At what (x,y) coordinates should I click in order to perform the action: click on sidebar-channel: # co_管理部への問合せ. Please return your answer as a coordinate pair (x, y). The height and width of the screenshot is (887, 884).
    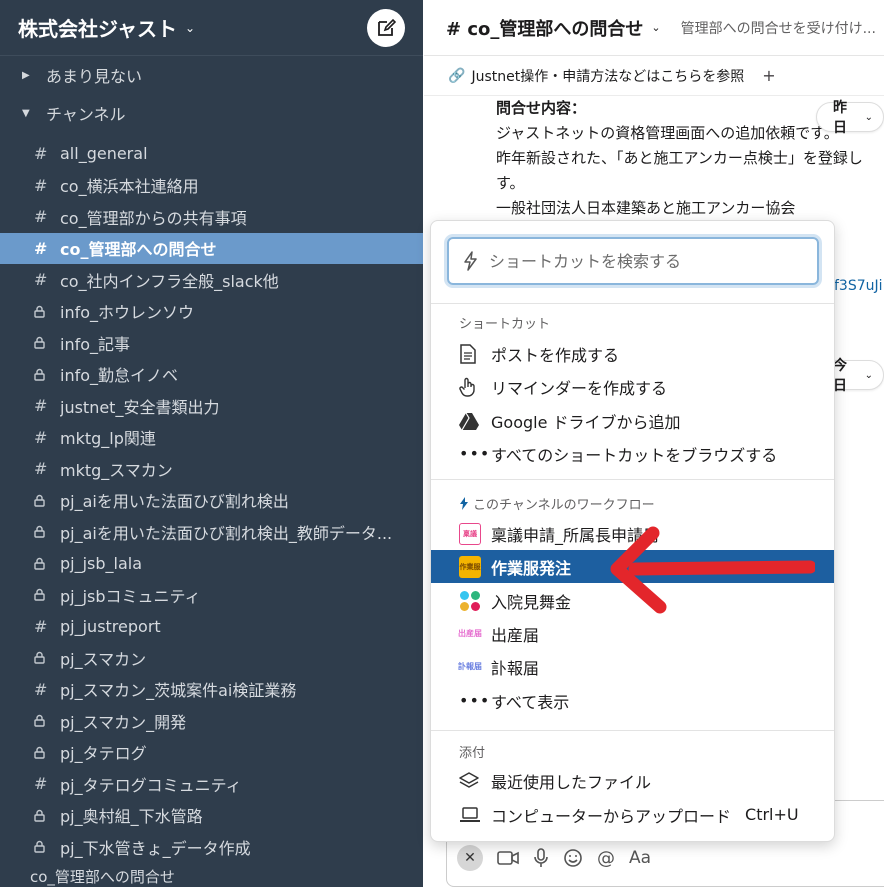
    Looking at the image, I should click on (211, 248).